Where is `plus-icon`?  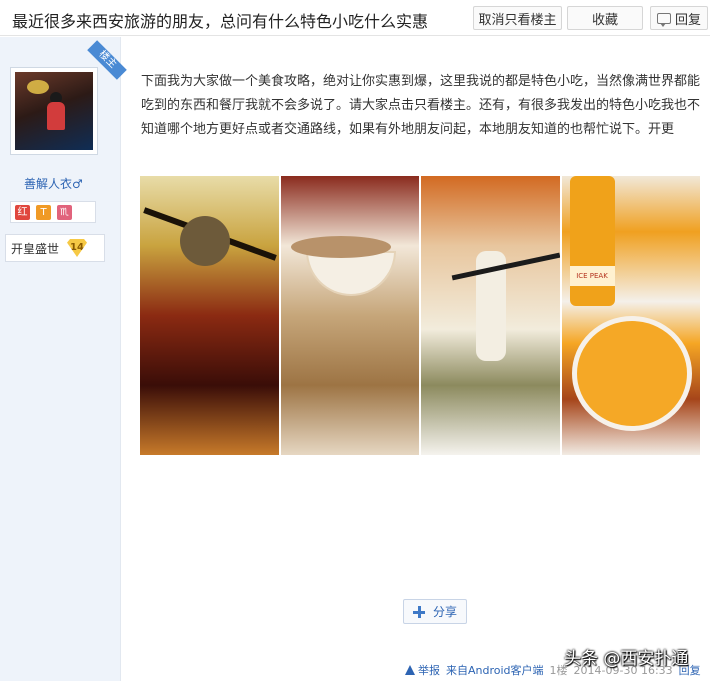 plus-icon is located at coordinates (418, 611).